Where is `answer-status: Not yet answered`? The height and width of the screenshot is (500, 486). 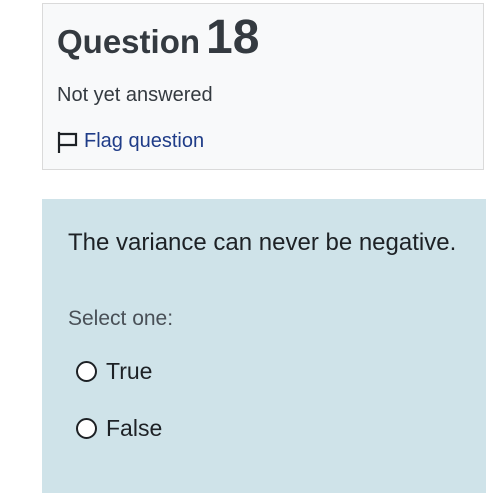
answer-status: Not yet answered is located at coordinates (135, 95).